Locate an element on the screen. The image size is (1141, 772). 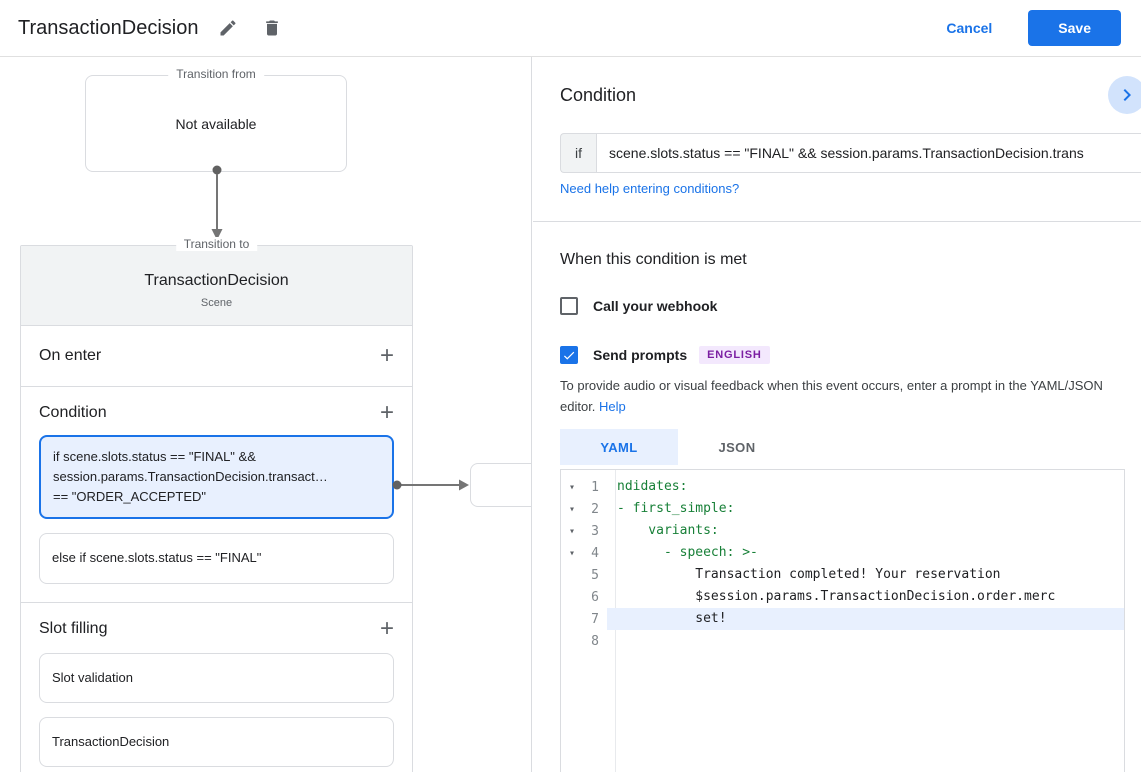
code-line: - first_simple: is located at coordinates (865, 509).